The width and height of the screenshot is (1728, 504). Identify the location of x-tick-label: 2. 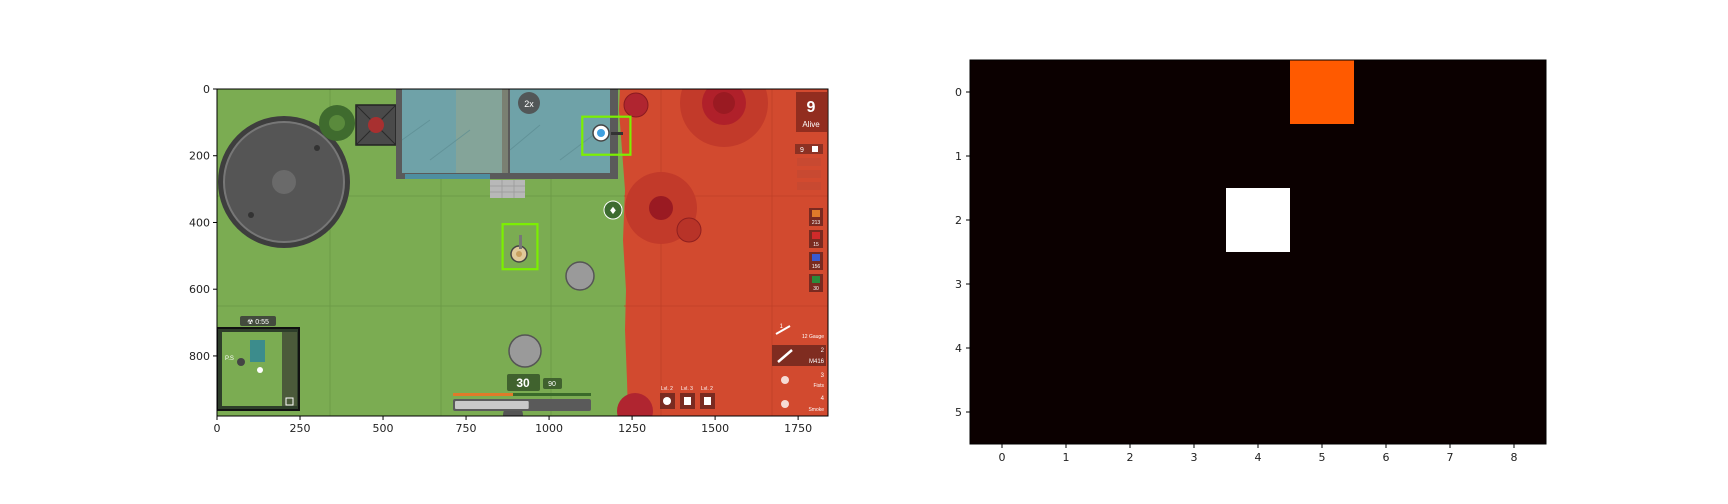
(1130, 457).